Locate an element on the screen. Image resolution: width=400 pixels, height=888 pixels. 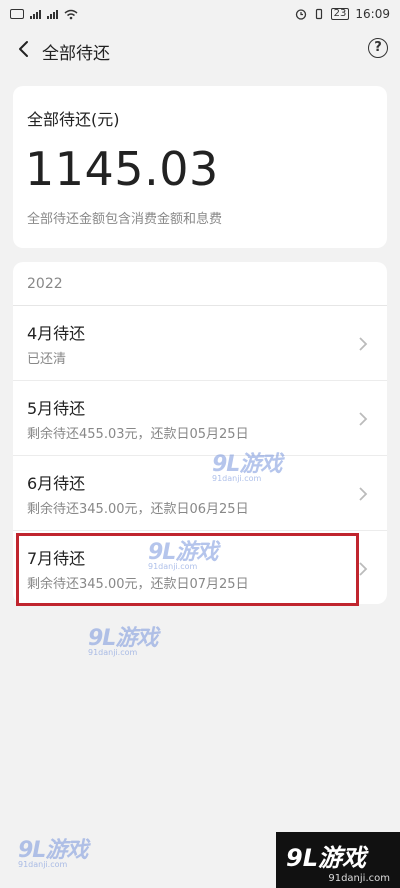
list-item-title: 4月待还 is located at coordinates (56, 333).